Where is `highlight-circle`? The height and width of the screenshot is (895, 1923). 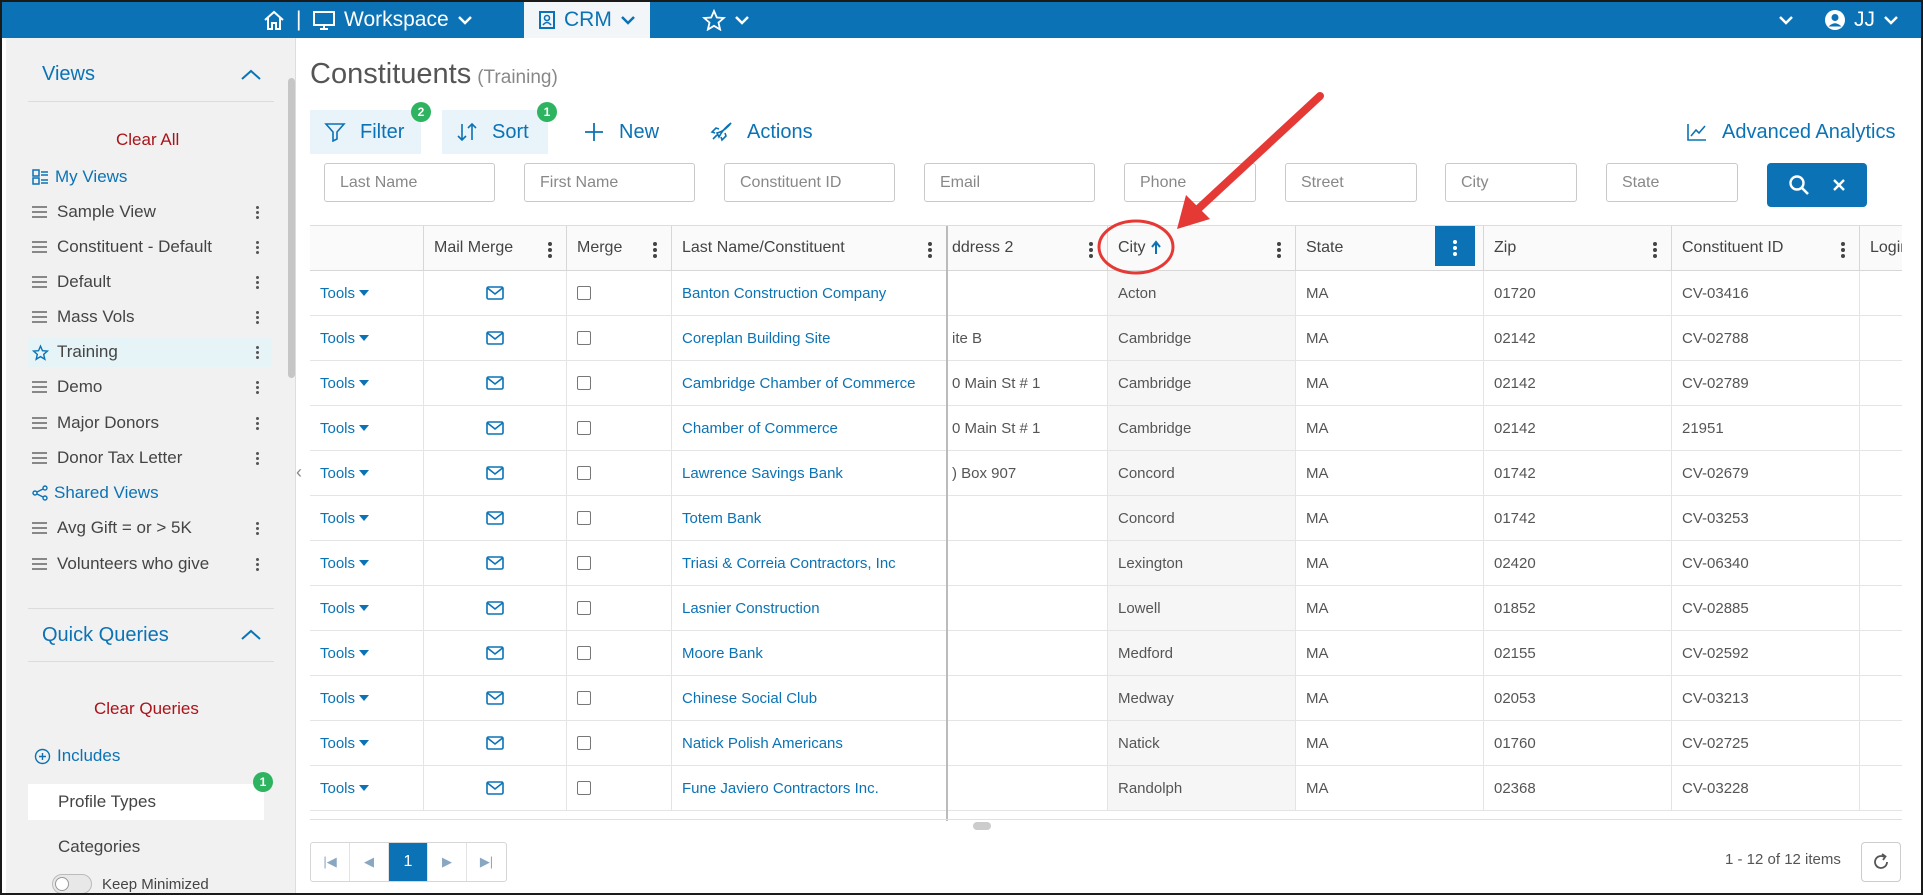
highlight-circle is located at coordinates (1136, 247).